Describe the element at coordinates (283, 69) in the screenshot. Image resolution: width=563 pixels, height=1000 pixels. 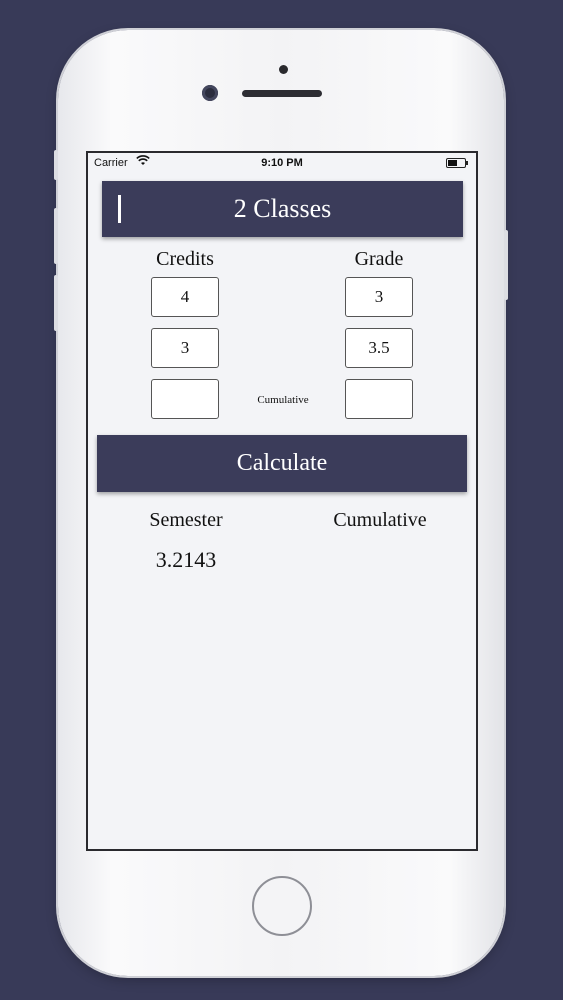
I see `proximity-sensor` at that location.